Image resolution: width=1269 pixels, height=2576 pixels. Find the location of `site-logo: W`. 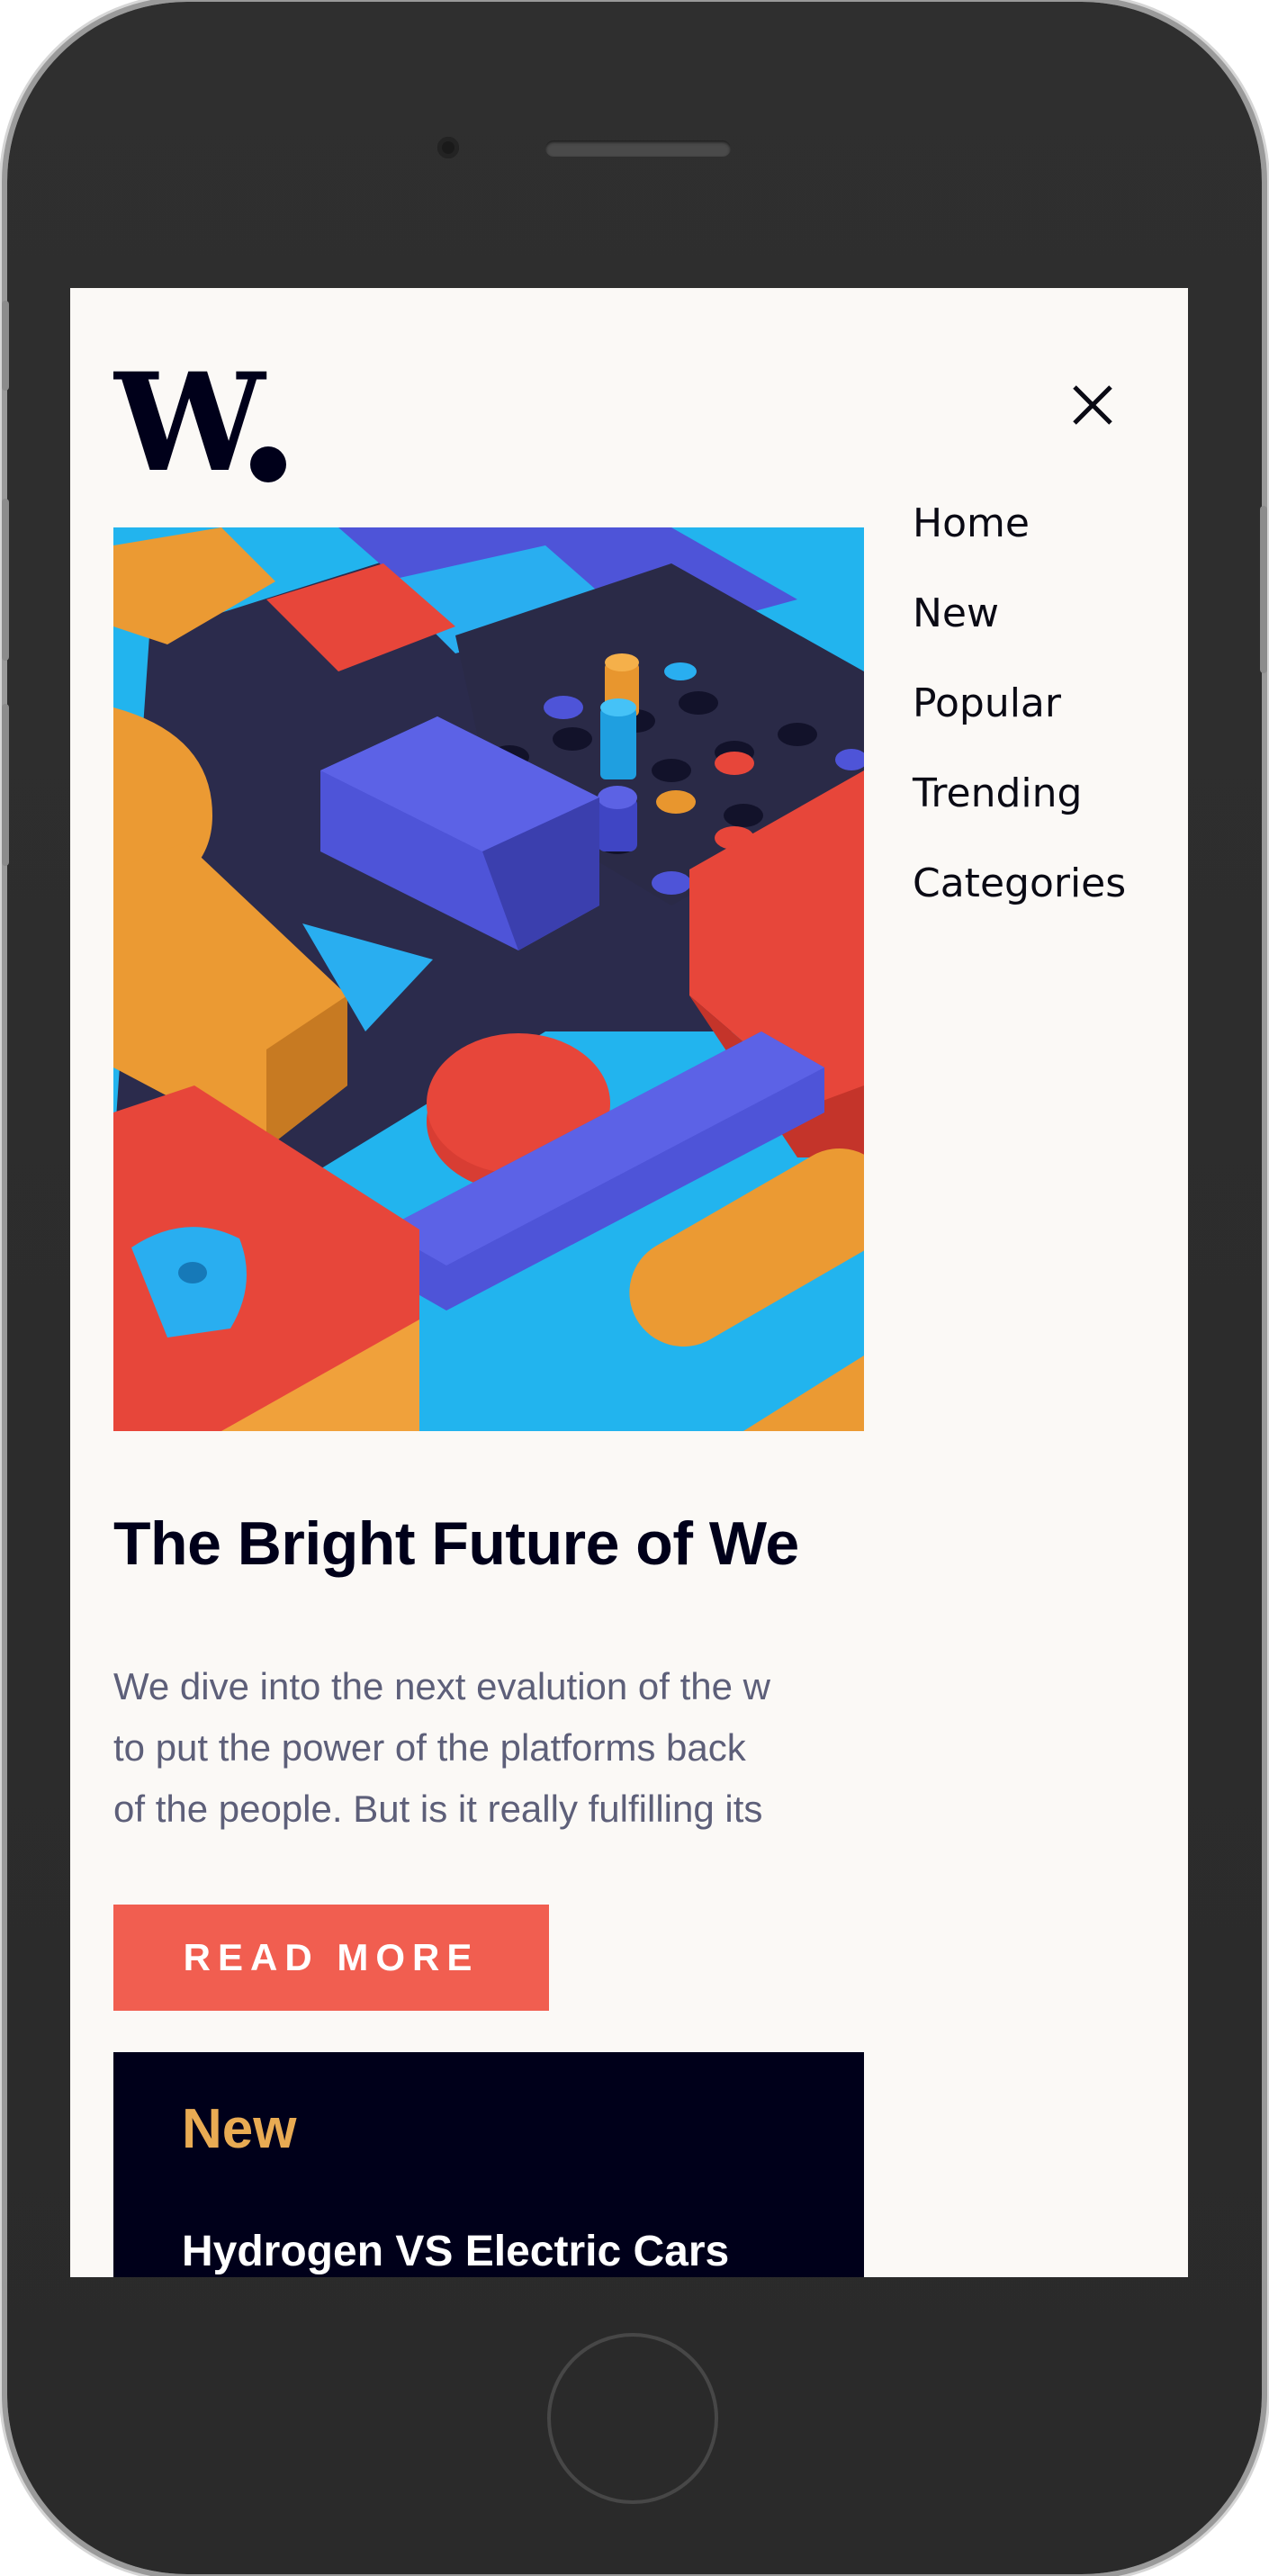

site-logo: W is located at coordinates (201, 423).